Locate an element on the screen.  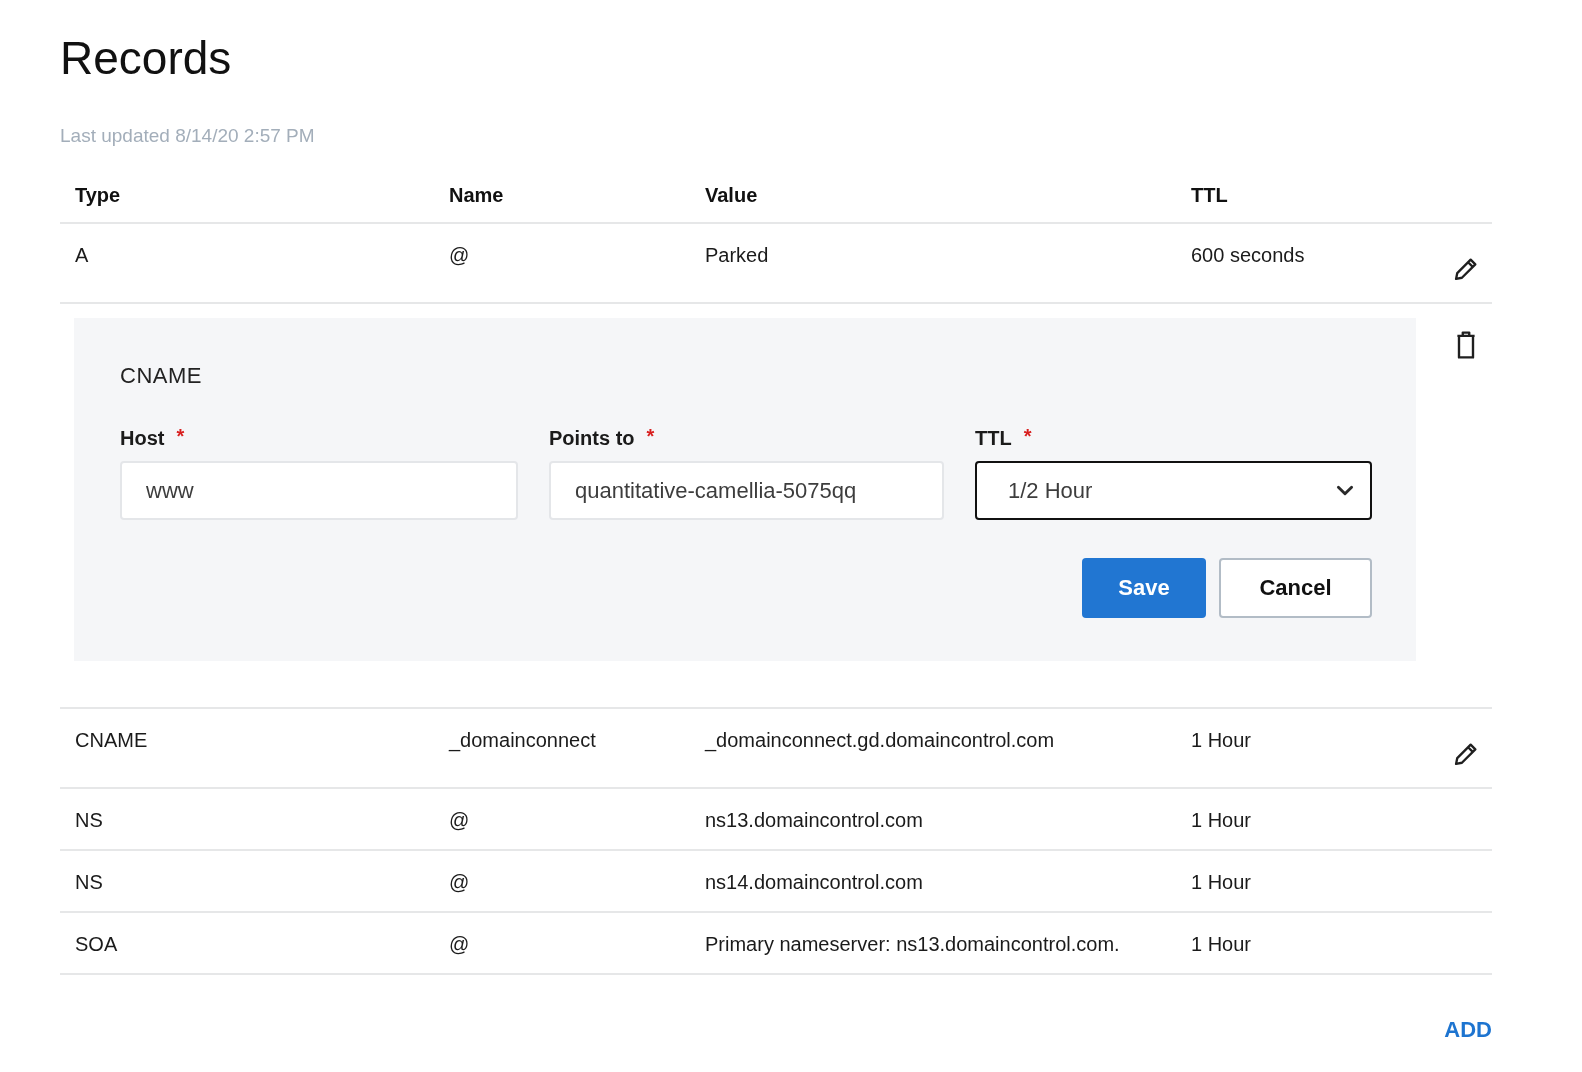
column-header: Type is located at coordinates (98, 195).